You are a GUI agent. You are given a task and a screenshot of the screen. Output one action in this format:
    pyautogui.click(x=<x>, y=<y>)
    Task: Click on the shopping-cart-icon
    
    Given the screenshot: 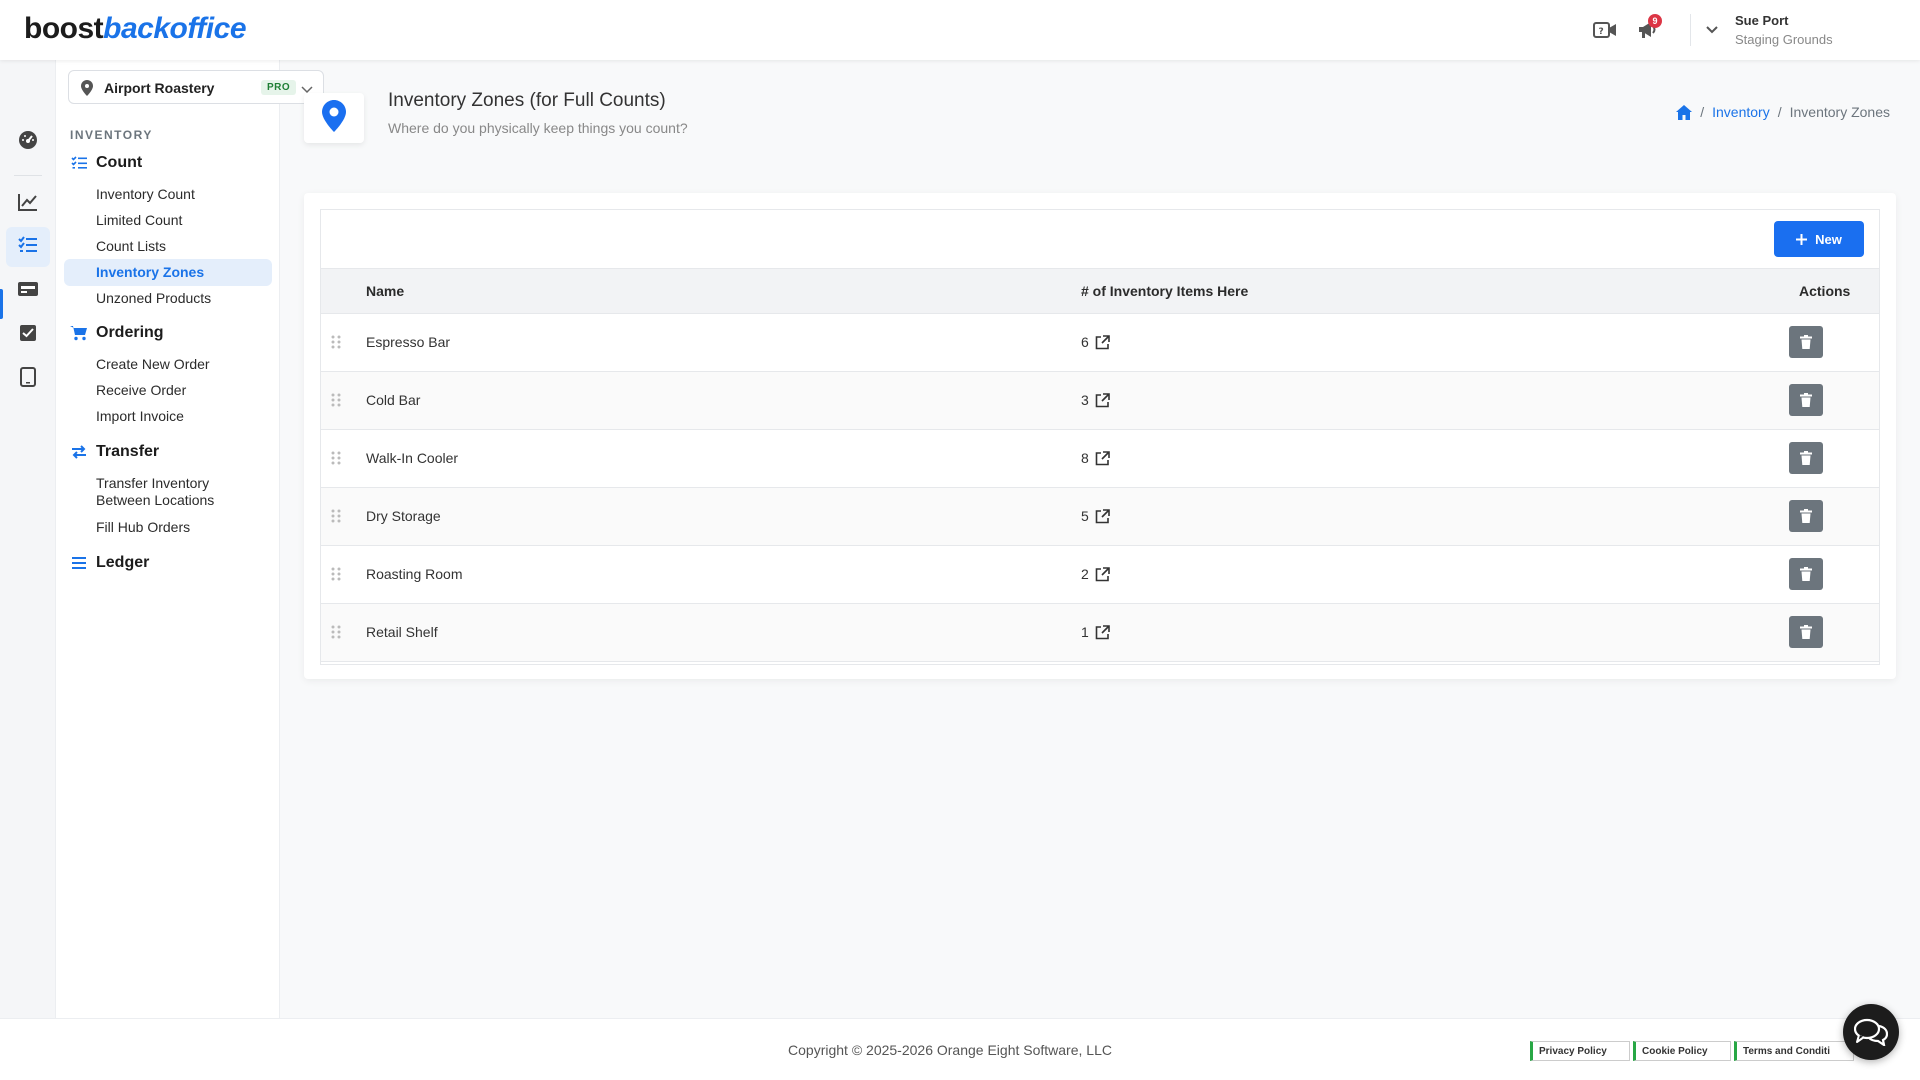 What is the action you would take?
    pyautogui.click(x=79, y=333)
    